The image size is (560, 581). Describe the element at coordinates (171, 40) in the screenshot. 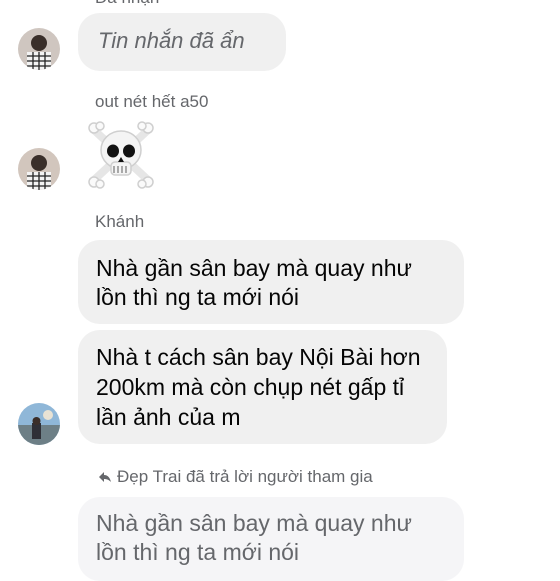

I see `message-text: Tin nhắn đã ẩn` at that location.